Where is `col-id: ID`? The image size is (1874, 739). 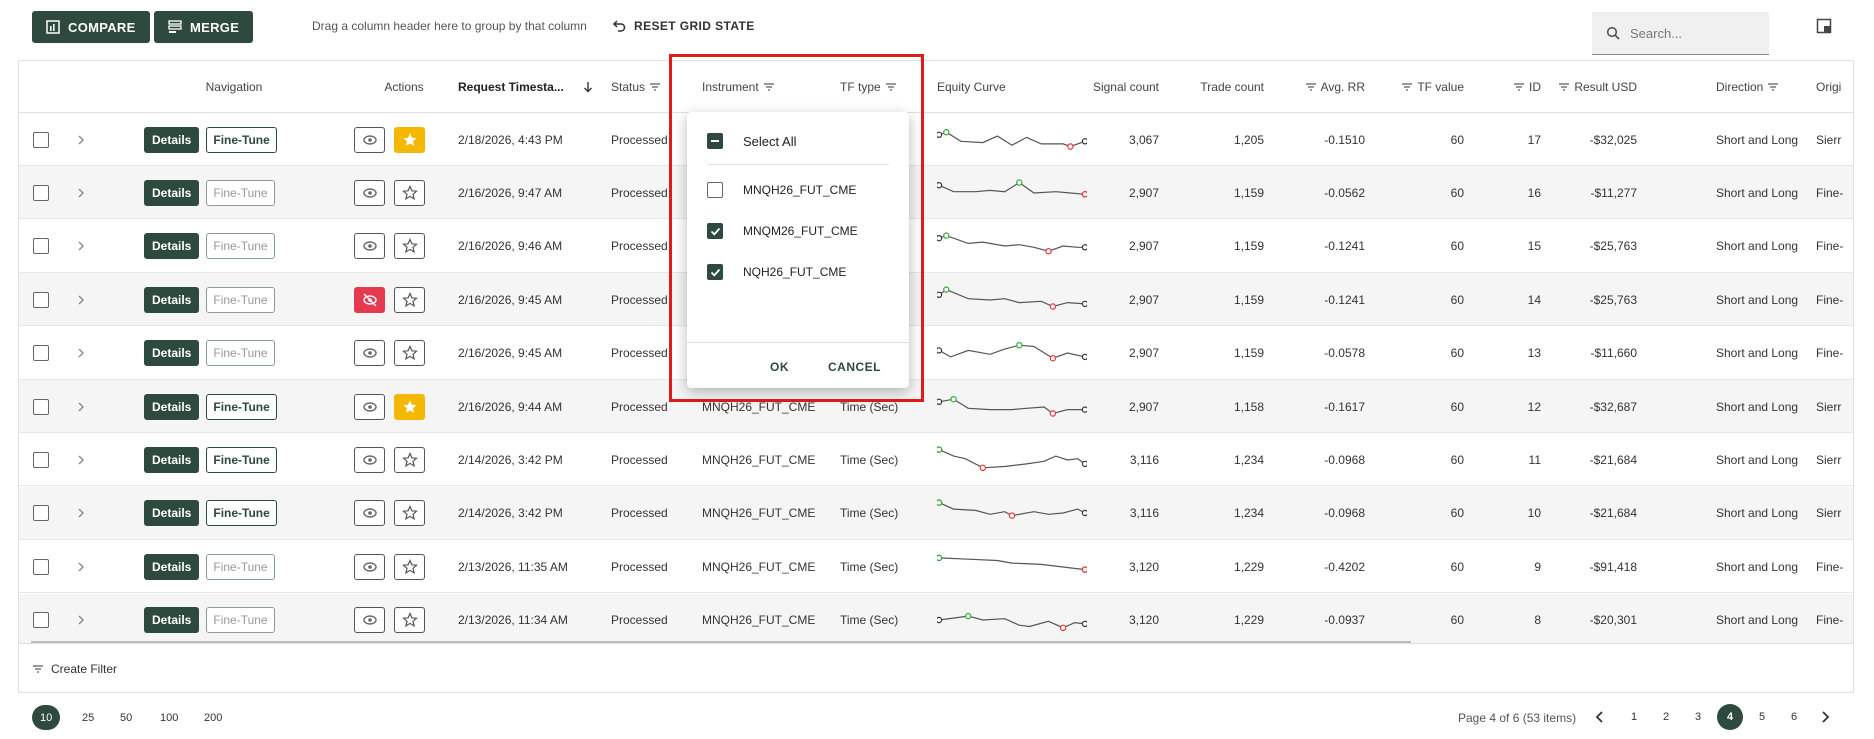 col-id: ID is located at coordinates (1515, 87).